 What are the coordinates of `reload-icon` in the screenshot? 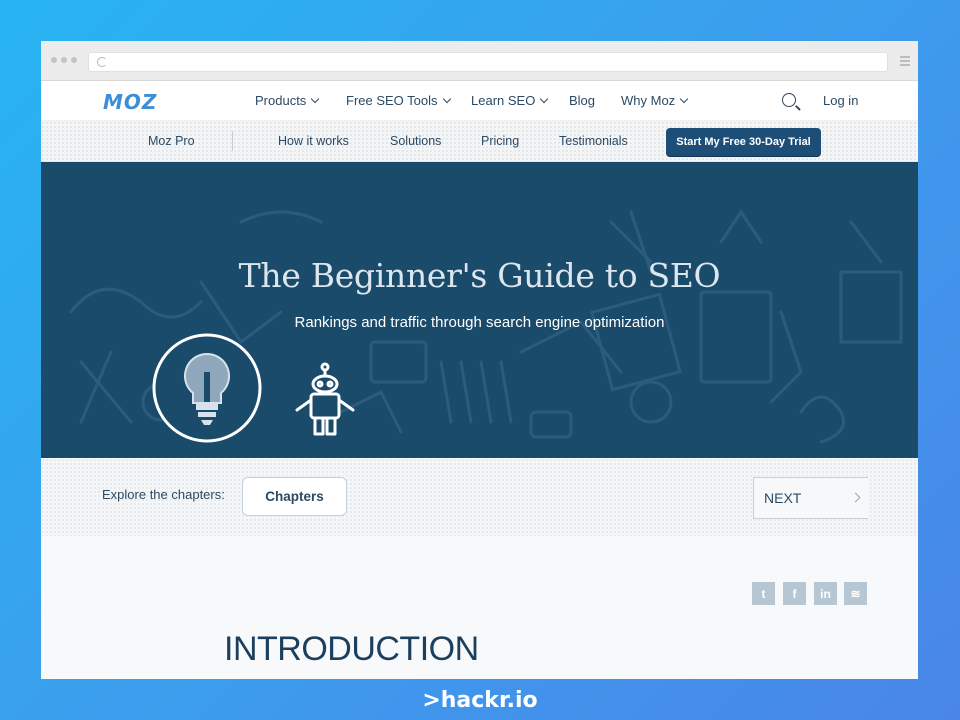 It's located at (102, 62).